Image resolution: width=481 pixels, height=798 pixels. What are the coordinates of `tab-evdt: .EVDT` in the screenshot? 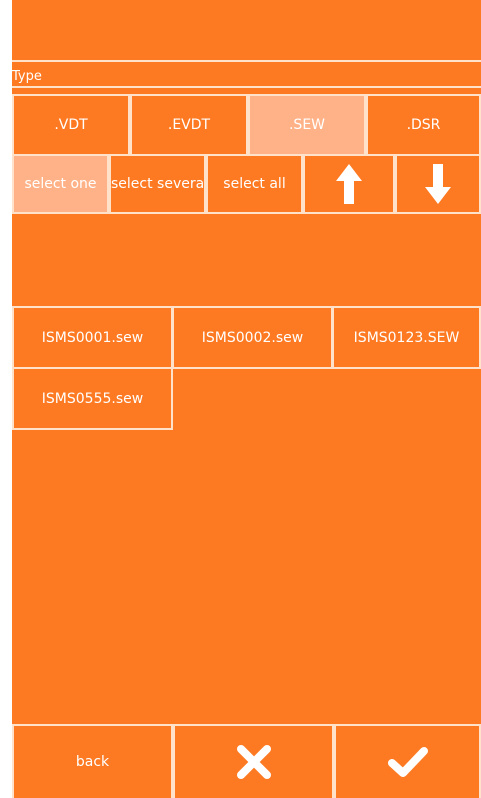 It's located at (189, 125).